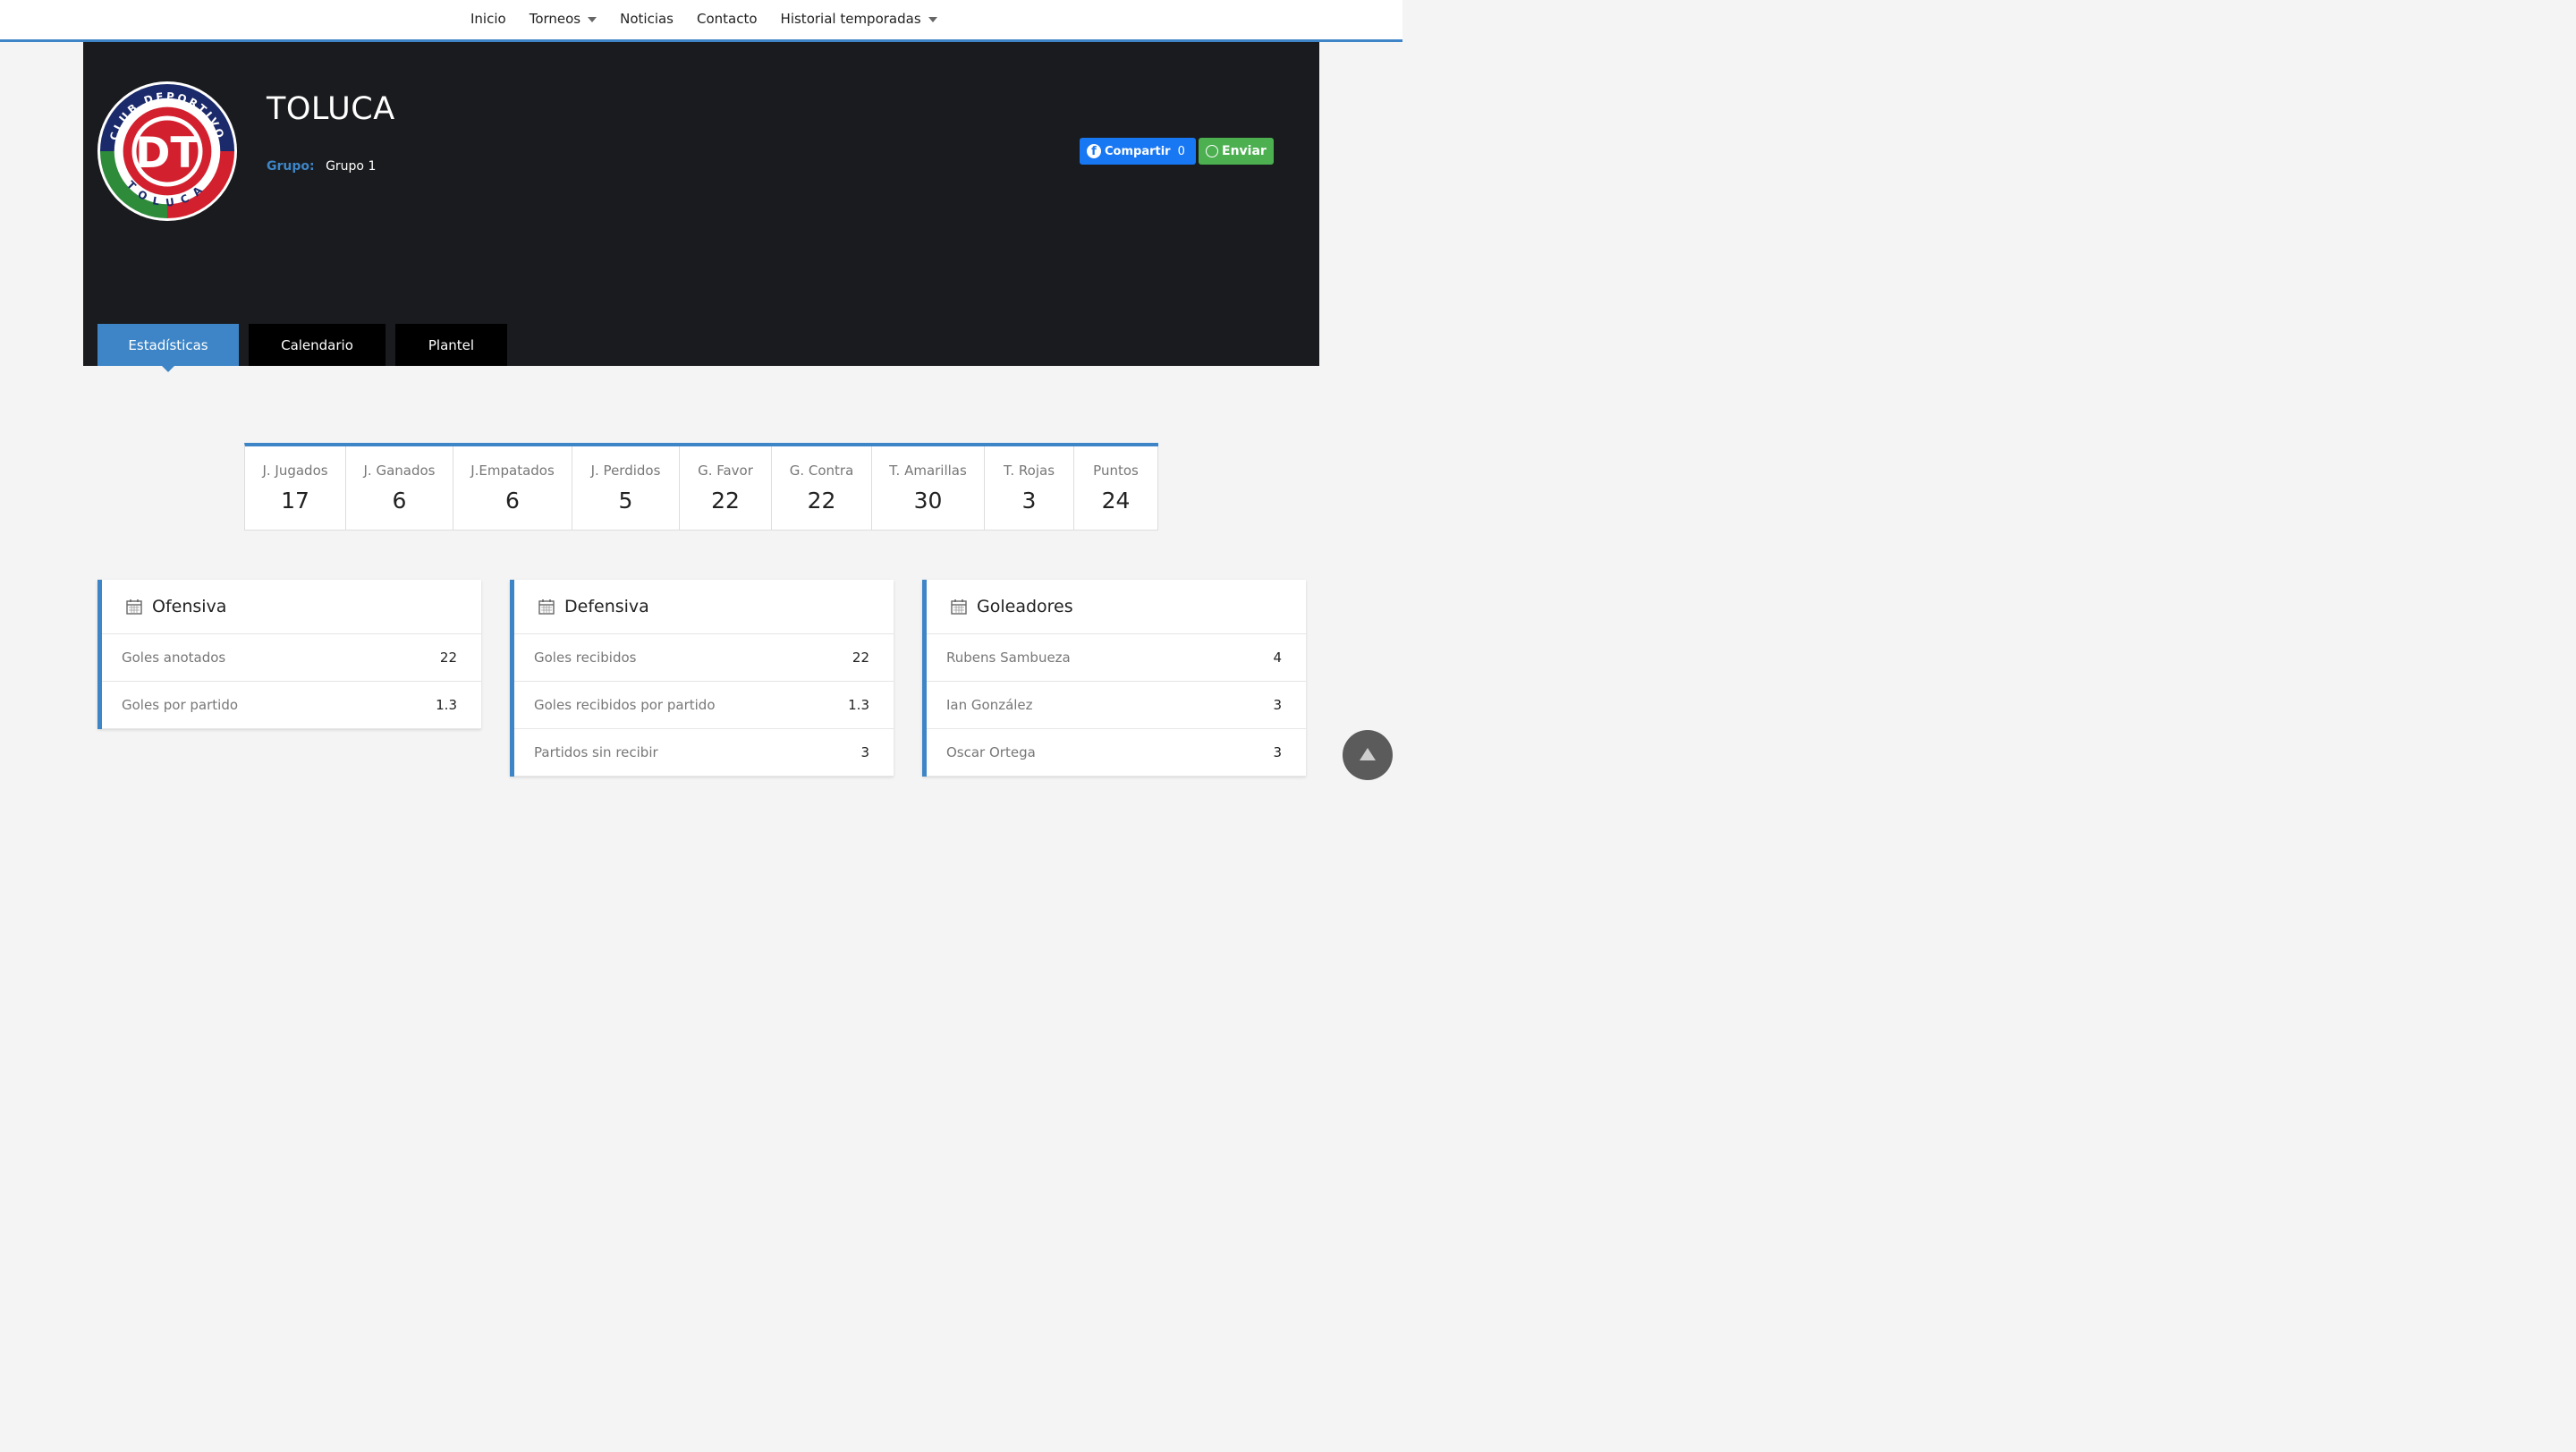 This screenshot has height=1452, width=2576. What do you see at coordinates (625, 705) in the screenshot?
I see `row-label: Goles recibidos por partido` at bounding box center [625, 705].